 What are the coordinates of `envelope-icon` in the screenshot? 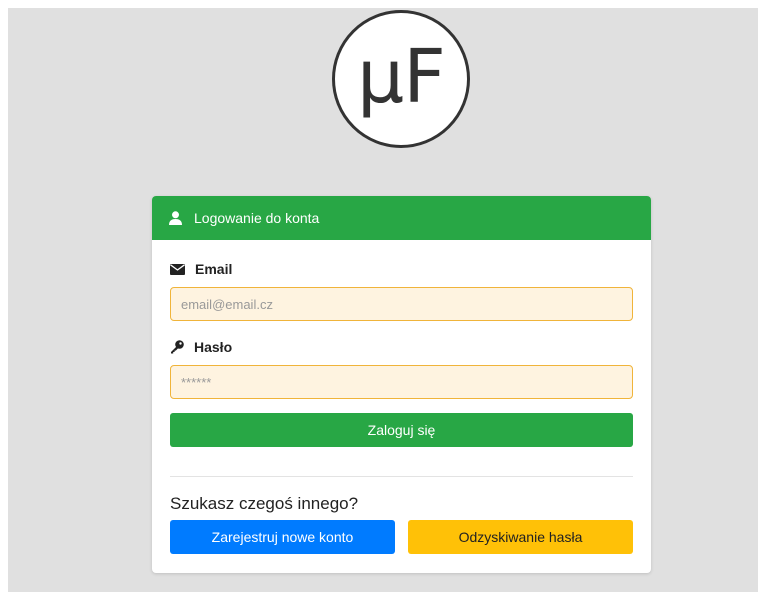 It's located at (177, 269).